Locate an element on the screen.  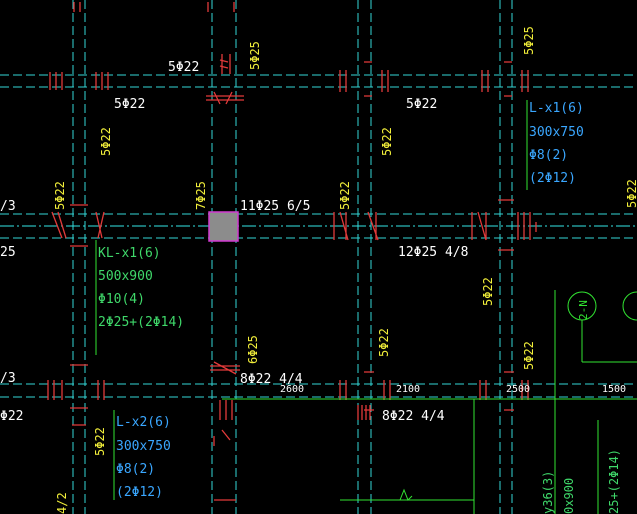
beam-name: L-x2(6) is located at coordinates (143, 422).